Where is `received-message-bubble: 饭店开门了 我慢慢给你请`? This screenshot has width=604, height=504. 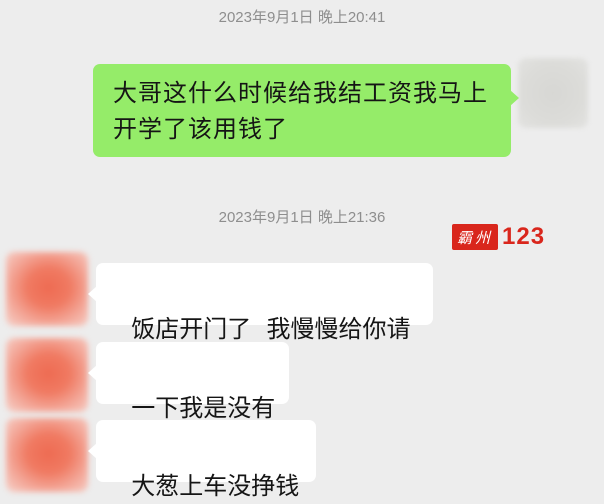 received-message-bubble: 饭店开门了 我慢慢给你请 is located at coordinates (260, 303).